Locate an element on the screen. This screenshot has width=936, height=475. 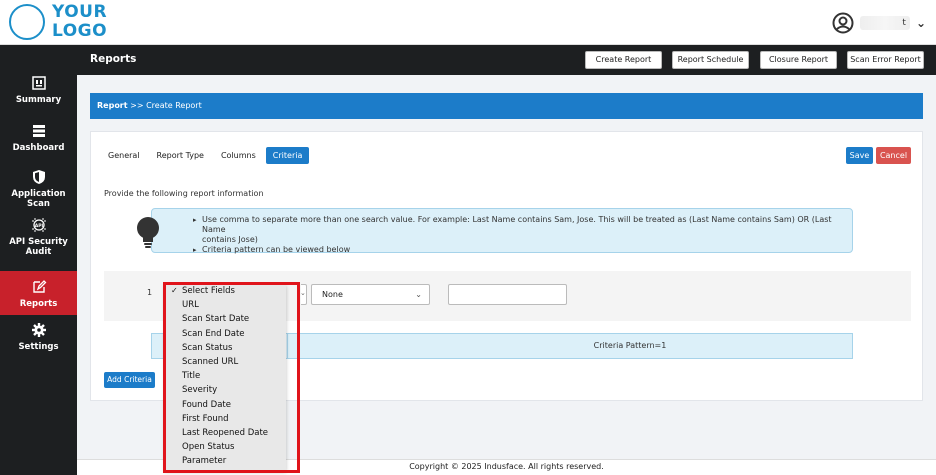
sidebar-item-summary: Summary is located at coordinates (38, 90).